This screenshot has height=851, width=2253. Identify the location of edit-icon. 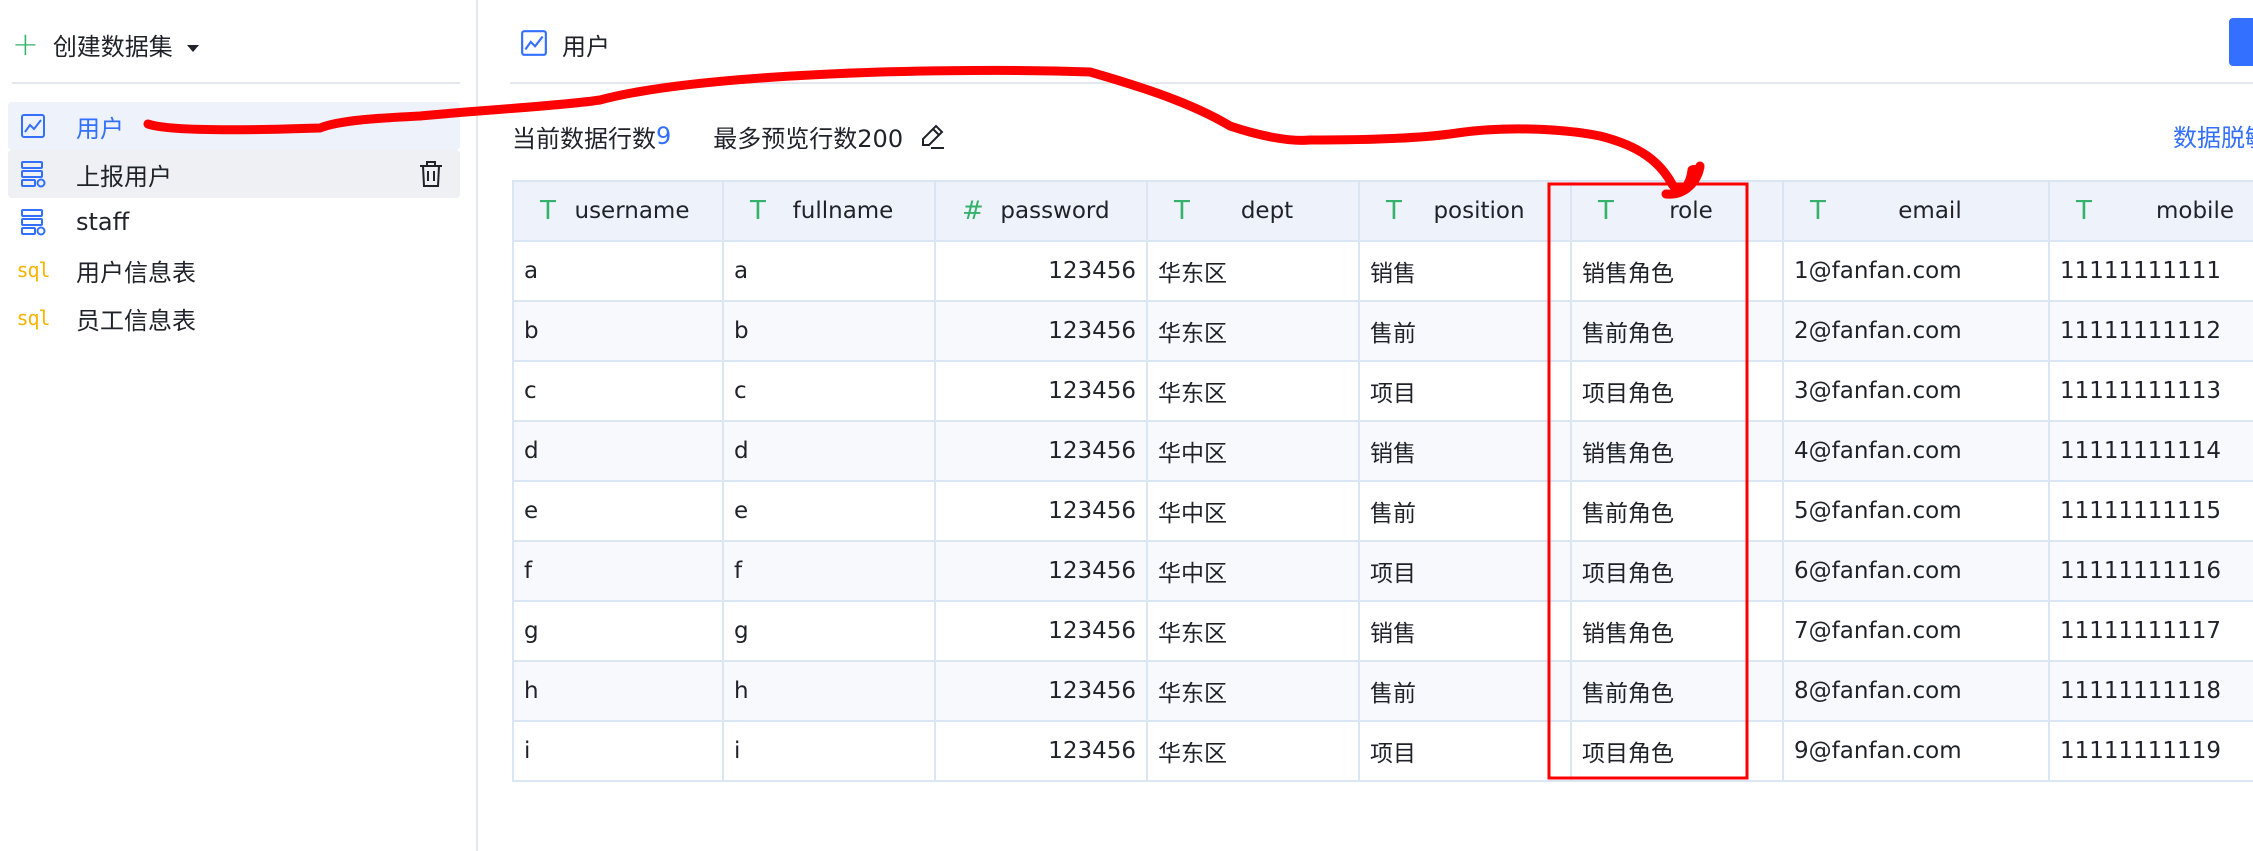
(932, 136).